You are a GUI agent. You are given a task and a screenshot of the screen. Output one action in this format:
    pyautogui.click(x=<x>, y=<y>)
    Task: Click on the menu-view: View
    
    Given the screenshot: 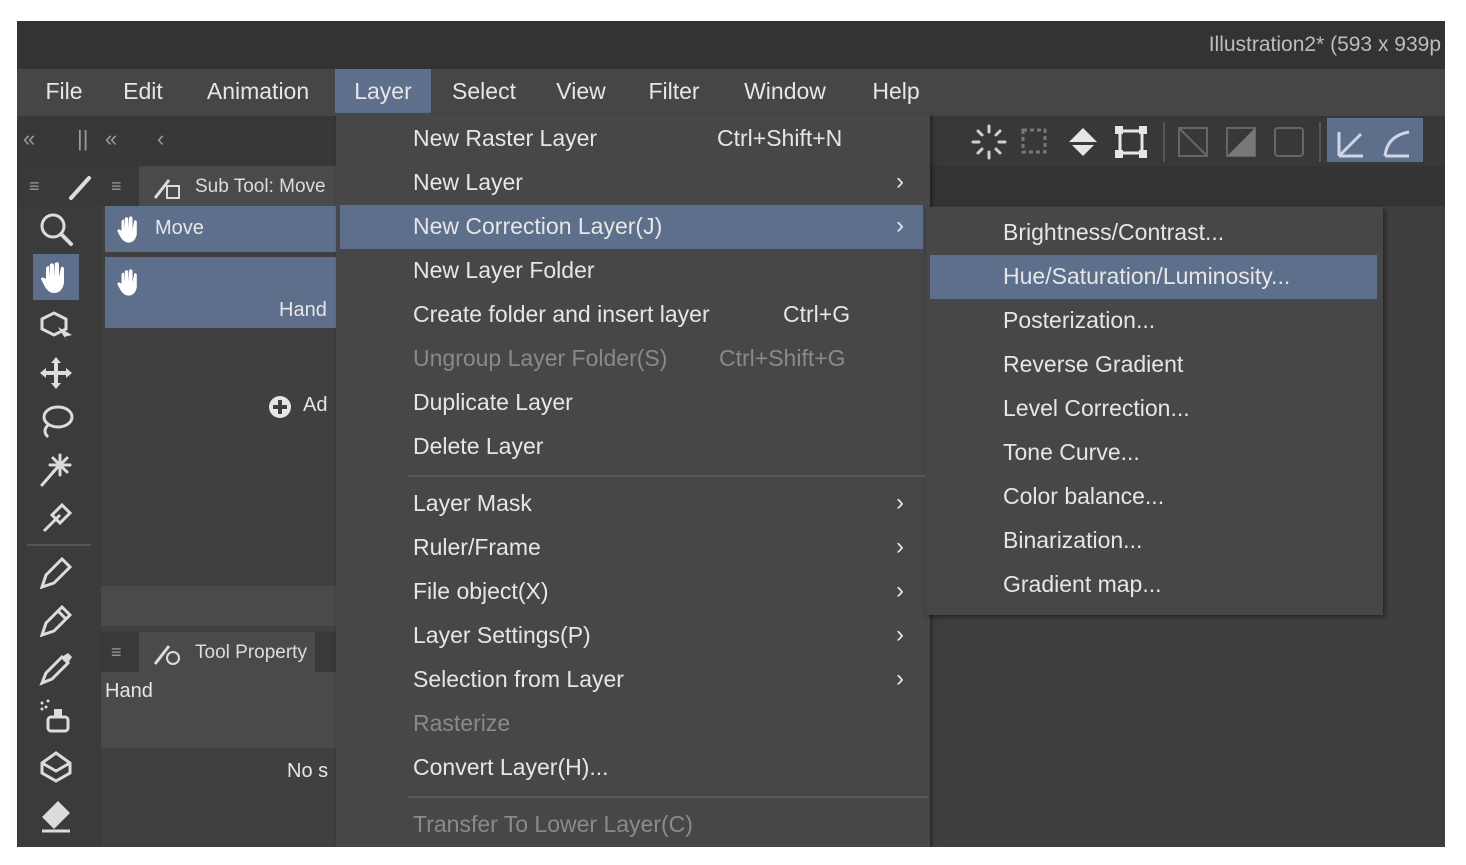 What is the action you would take?
    pyautogui.click(x=581, y=91)
    